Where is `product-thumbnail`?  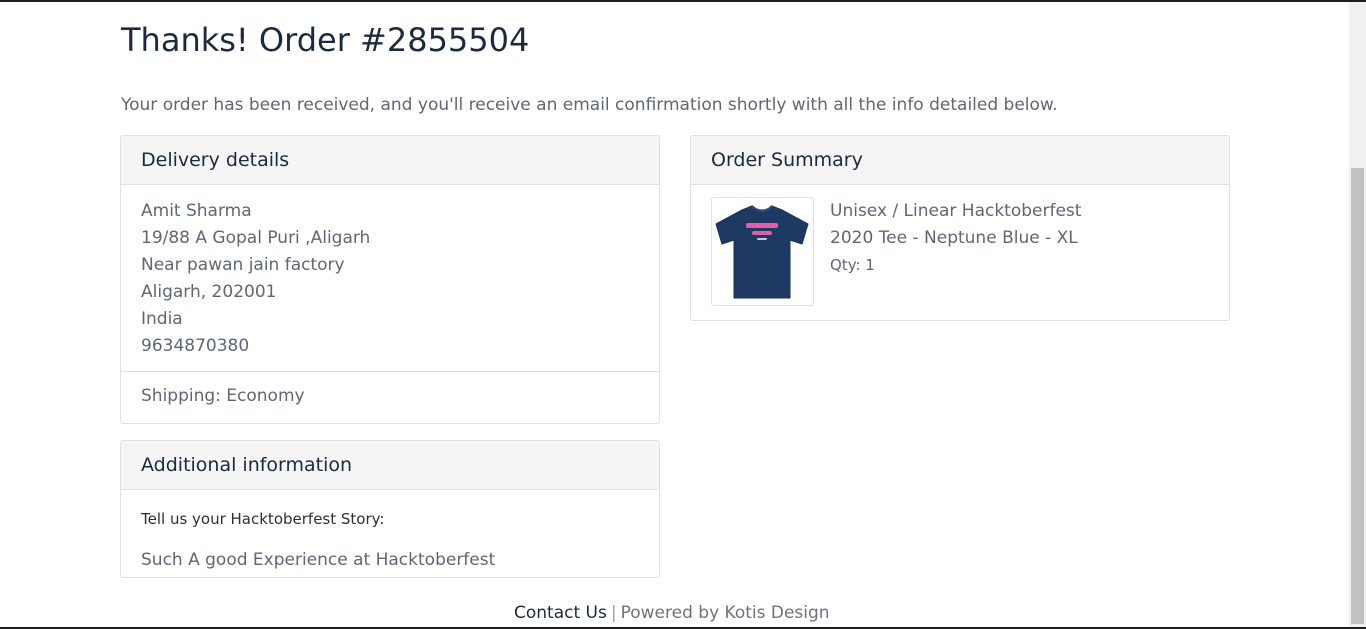
product-thumbnail is located at coordinates (762, 251).